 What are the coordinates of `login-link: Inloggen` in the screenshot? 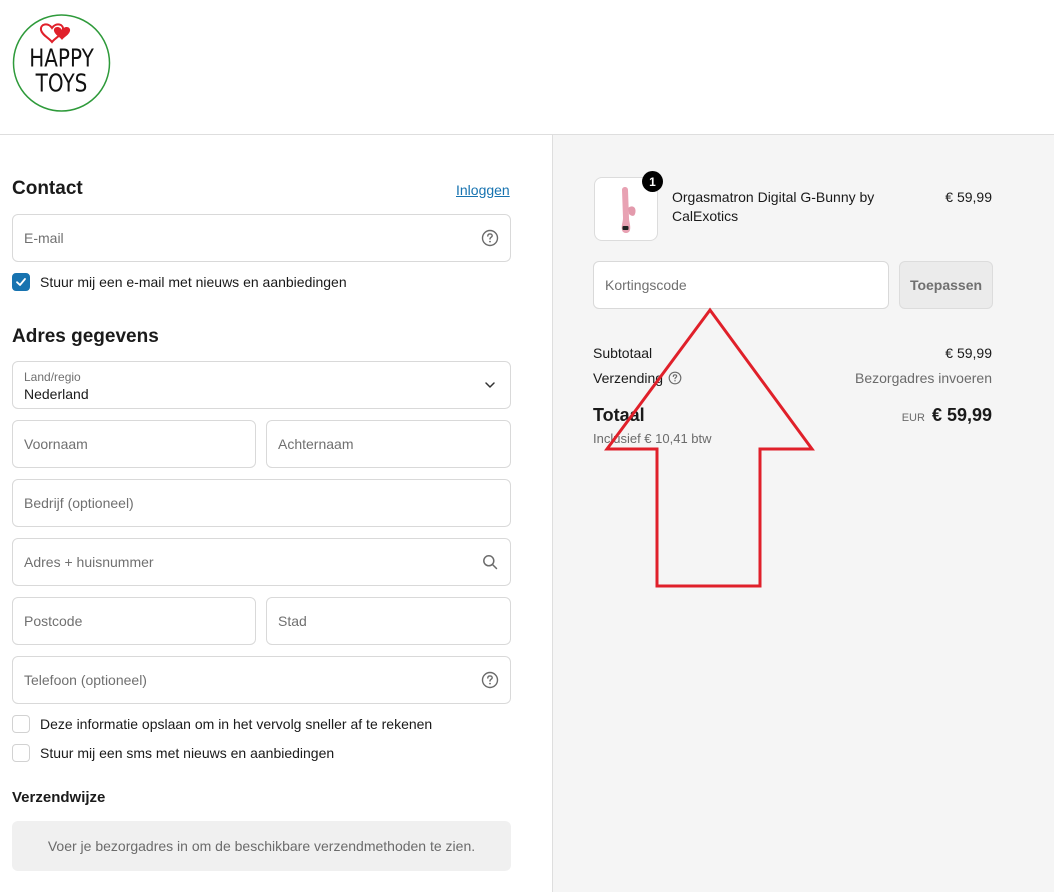 It's located at (483, 190).